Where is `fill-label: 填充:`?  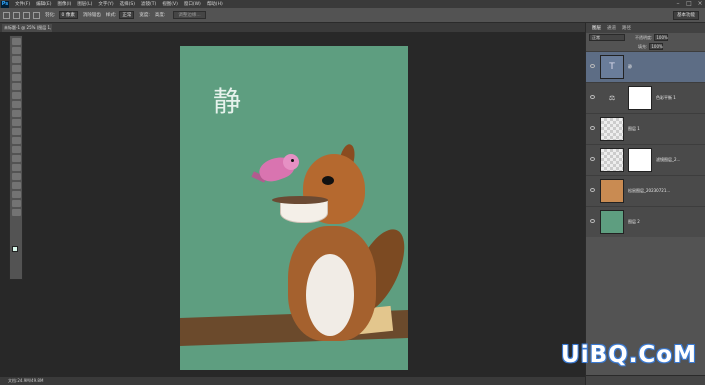
fill-label: 填充: is located at coordinates (643, 46).